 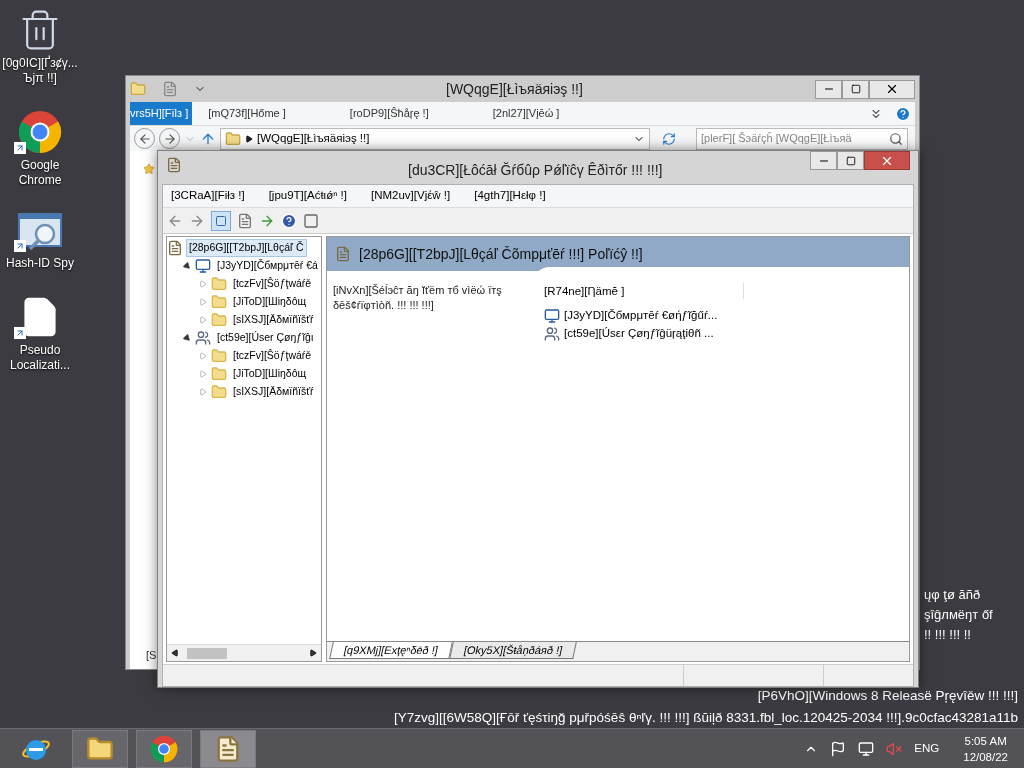 I want to click on close-icon, so click(x=892, y=89).